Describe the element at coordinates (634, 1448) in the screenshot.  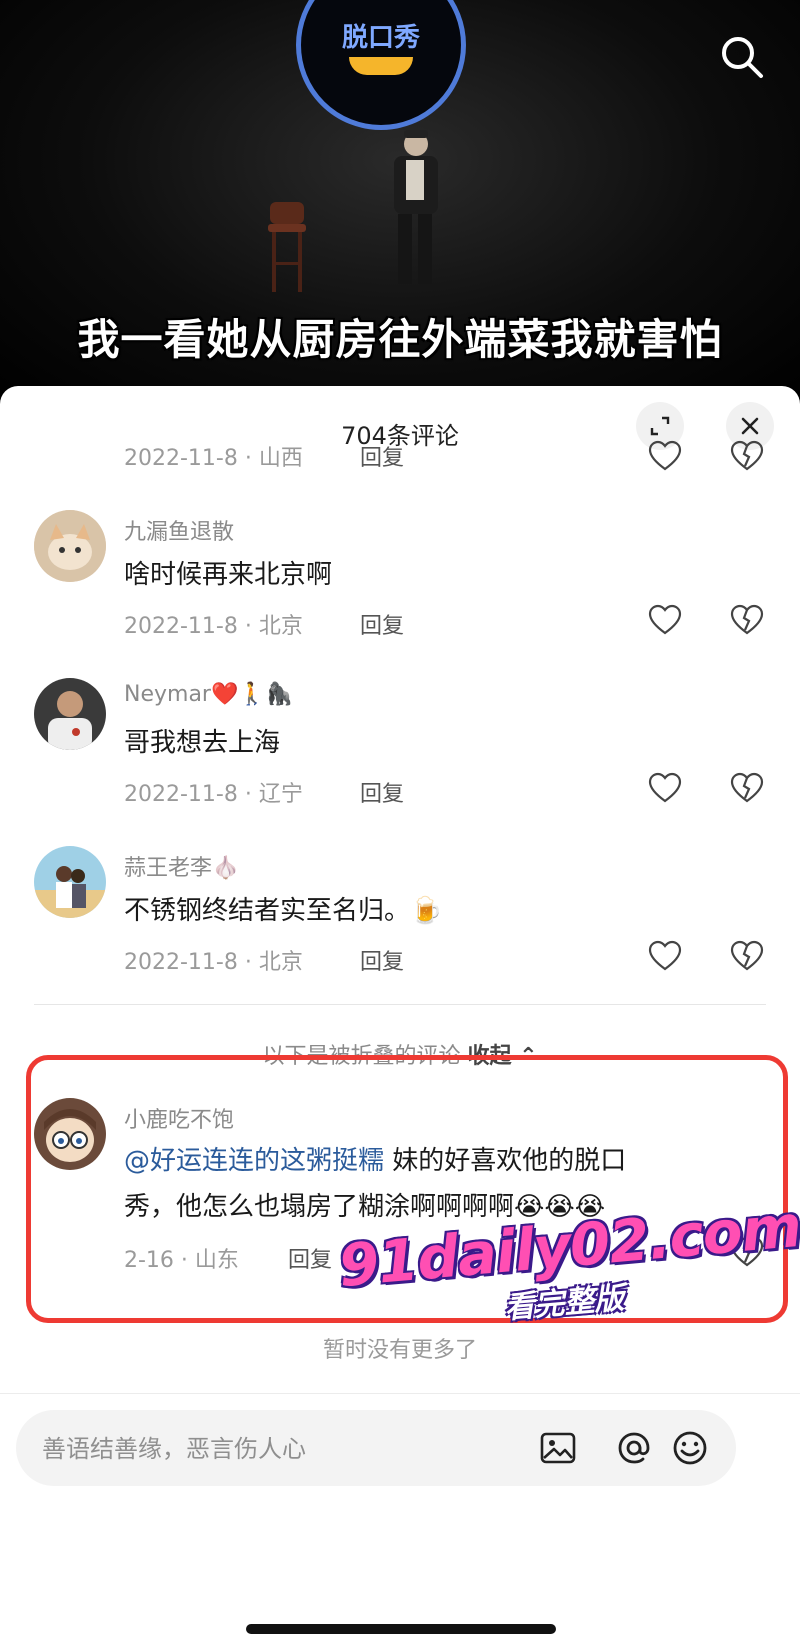
I see `at-mention-icon` at that location.